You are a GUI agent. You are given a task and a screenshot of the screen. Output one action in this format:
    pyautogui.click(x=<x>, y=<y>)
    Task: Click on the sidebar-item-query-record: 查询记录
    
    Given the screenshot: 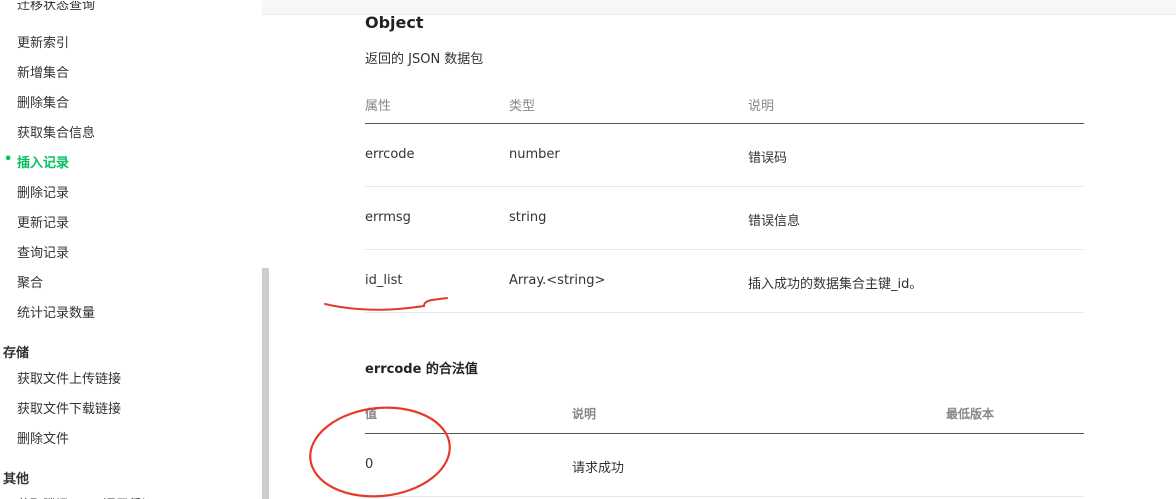 What is the action you would take?
    pyautogui.click(x=43, y=251)
    